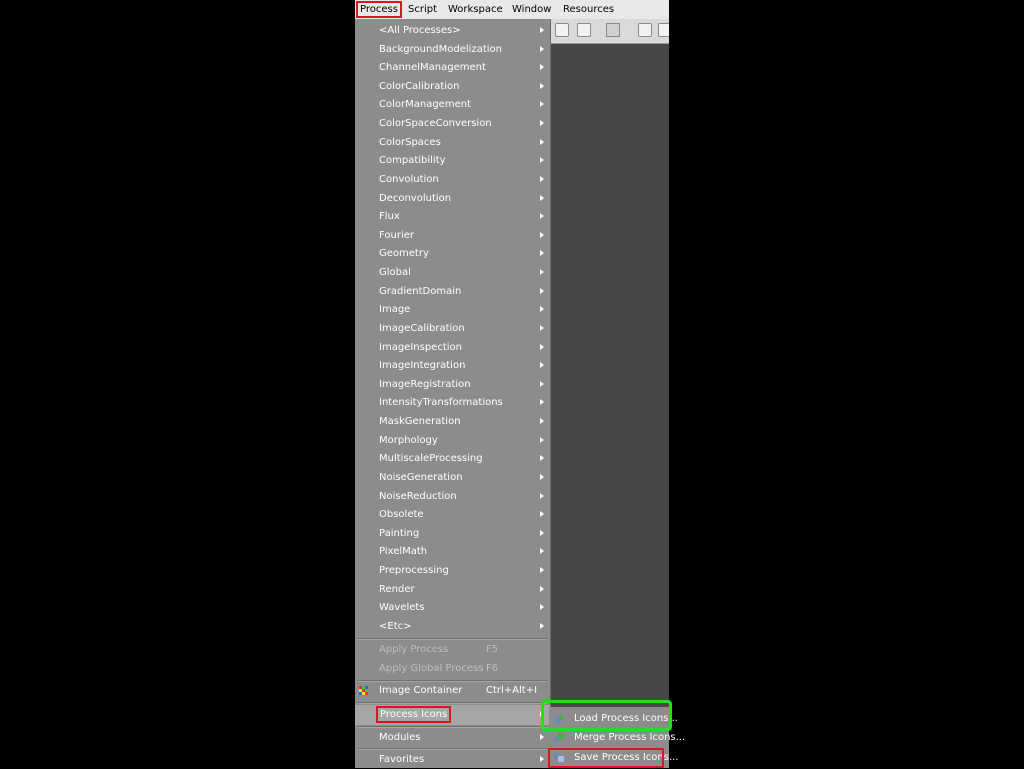  Describe the element at coordinates (421, 477) in the screenshot. I see `category-label: NoiseGeneration` at that location.